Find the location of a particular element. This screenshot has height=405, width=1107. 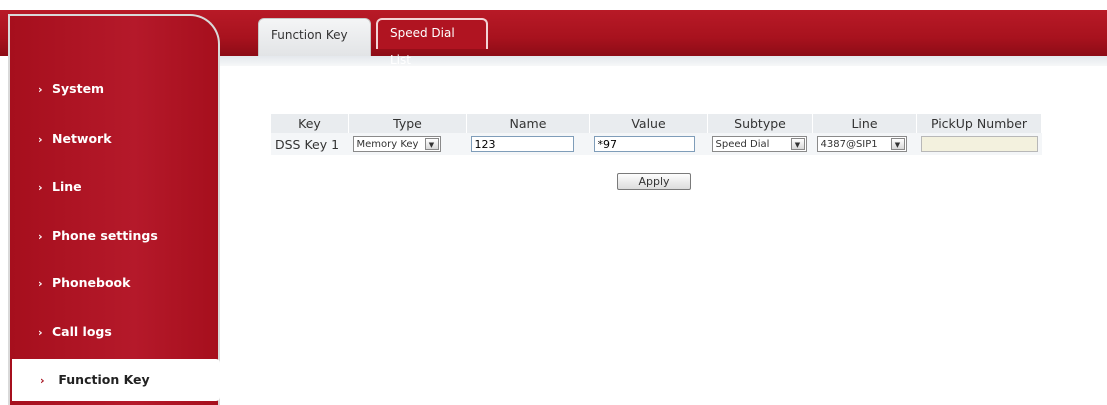

value-cell is located at coordinates (648, 144).